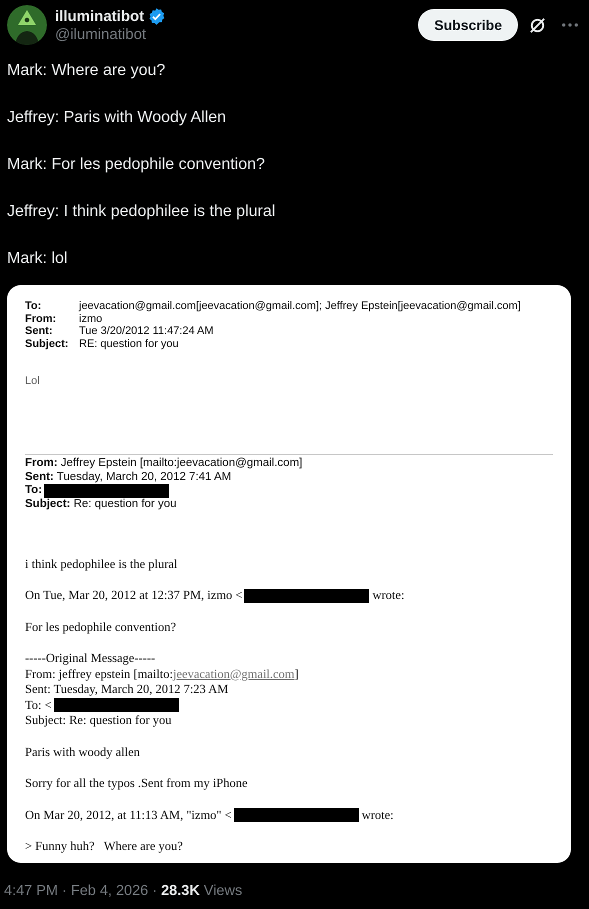  What do you see at coordinates (47, 344) in the screenshot?
I see `field-label: Subject:` at bounding box center [47, 344].